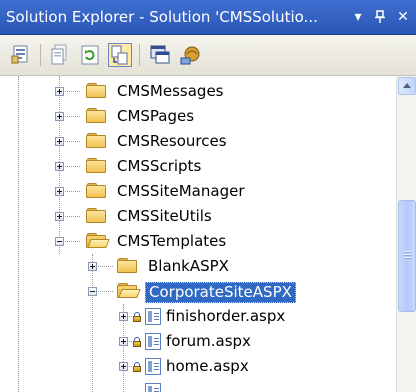  I want to click on tree-item-label: finishorder.aspx, so click(226, 316).